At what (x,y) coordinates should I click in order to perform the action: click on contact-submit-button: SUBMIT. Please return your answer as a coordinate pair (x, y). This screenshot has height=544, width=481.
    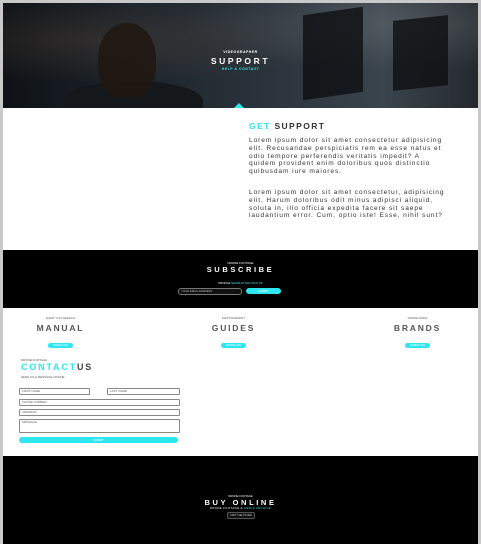
    Looking at the image, I should click on (98, 440).